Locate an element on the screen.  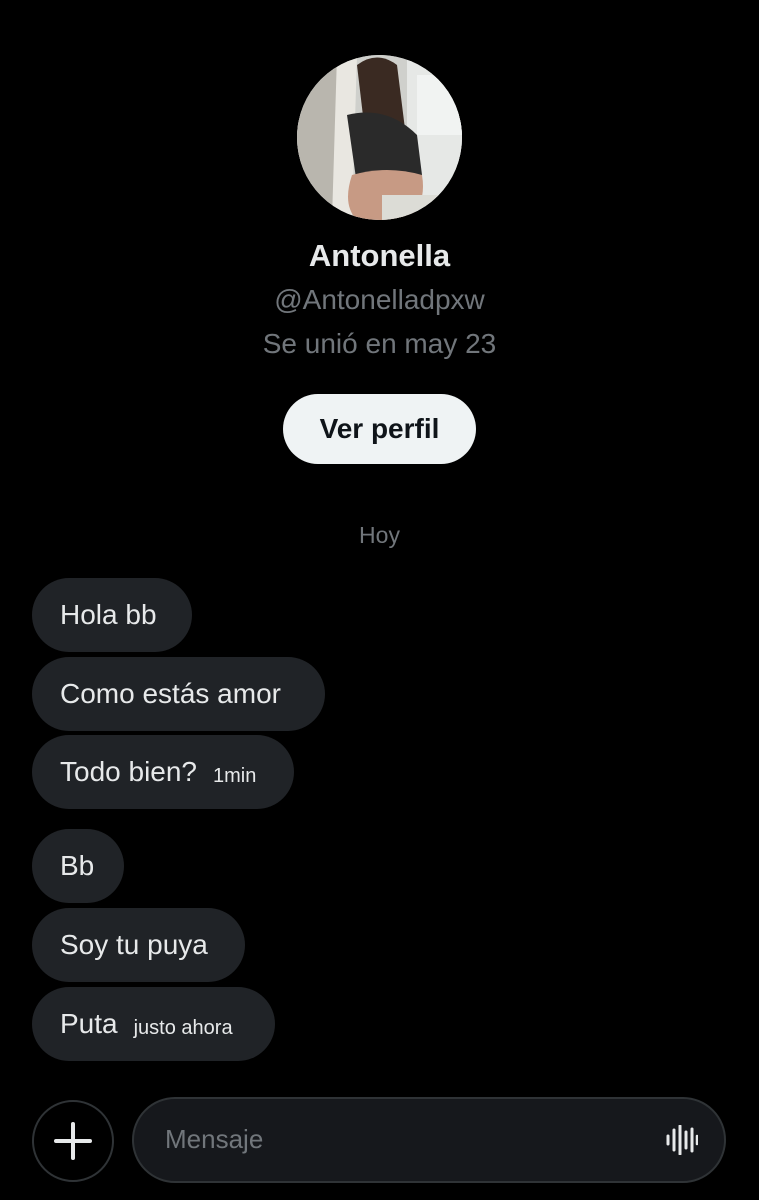
profile-joined-date: Se unió en may 23 is located at coordinates (379, 343).